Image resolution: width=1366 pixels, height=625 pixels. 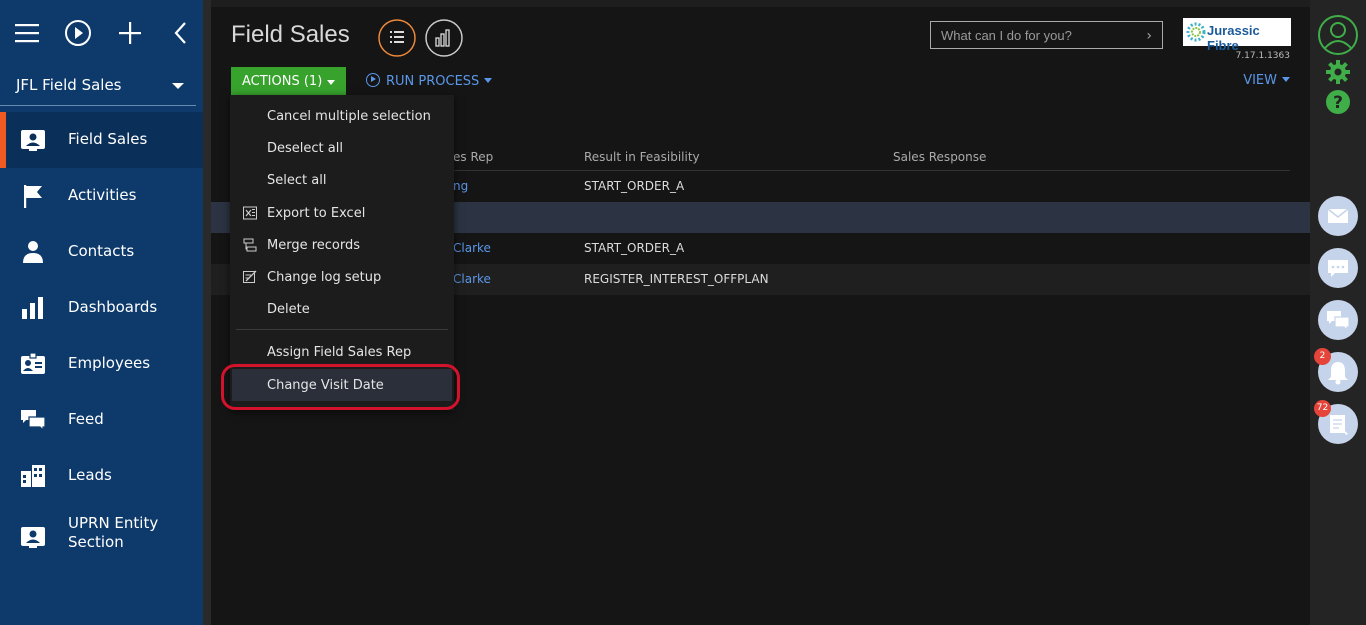 I want to click on menu-item-label: Assign Field Sales Rep, so click(x=339, y=352).